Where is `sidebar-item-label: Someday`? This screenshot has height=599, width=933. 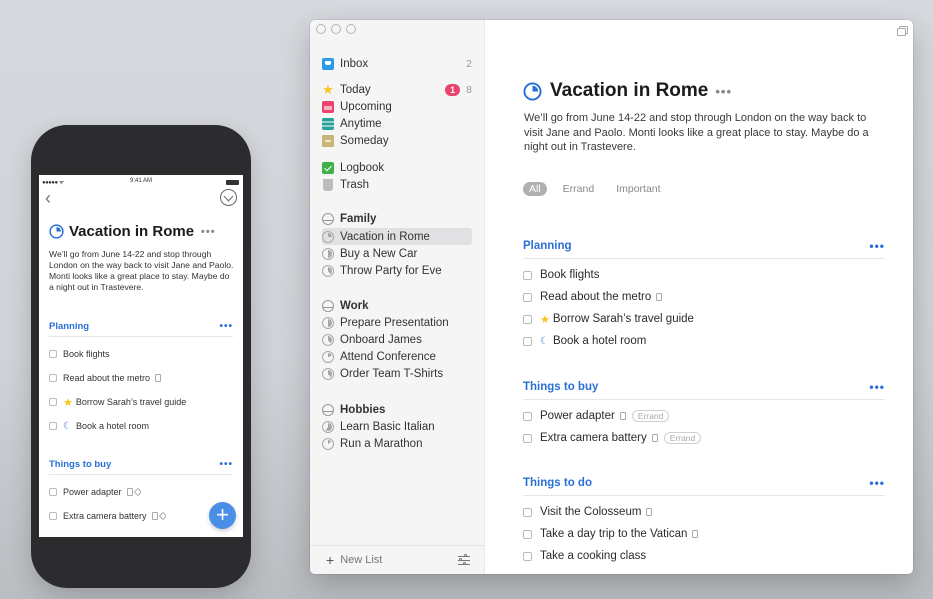
sidebar-item-label: Someday is located at coordinates (364, 140).